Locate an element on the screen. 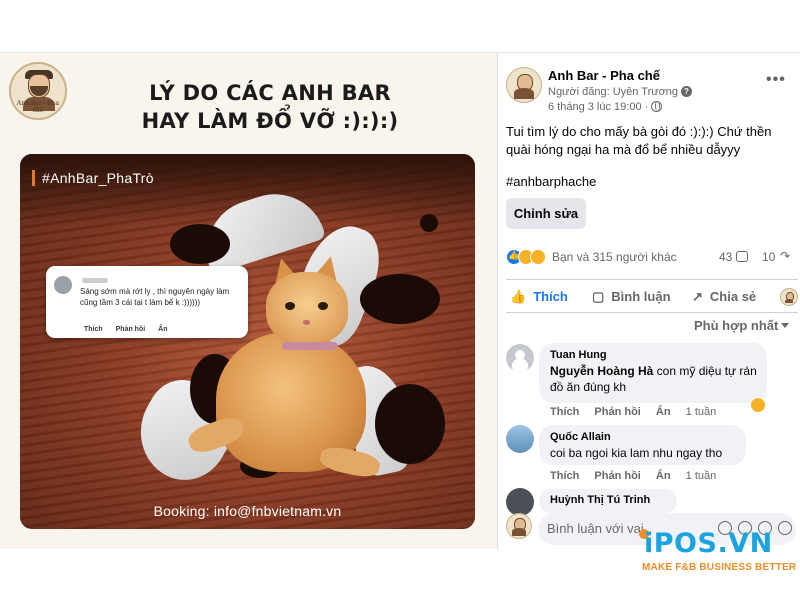 The width and height of the screenshot is (800, 600). commenter-name: Huỳnh Thị Tú Trinh is located at coordinates (600, 500).